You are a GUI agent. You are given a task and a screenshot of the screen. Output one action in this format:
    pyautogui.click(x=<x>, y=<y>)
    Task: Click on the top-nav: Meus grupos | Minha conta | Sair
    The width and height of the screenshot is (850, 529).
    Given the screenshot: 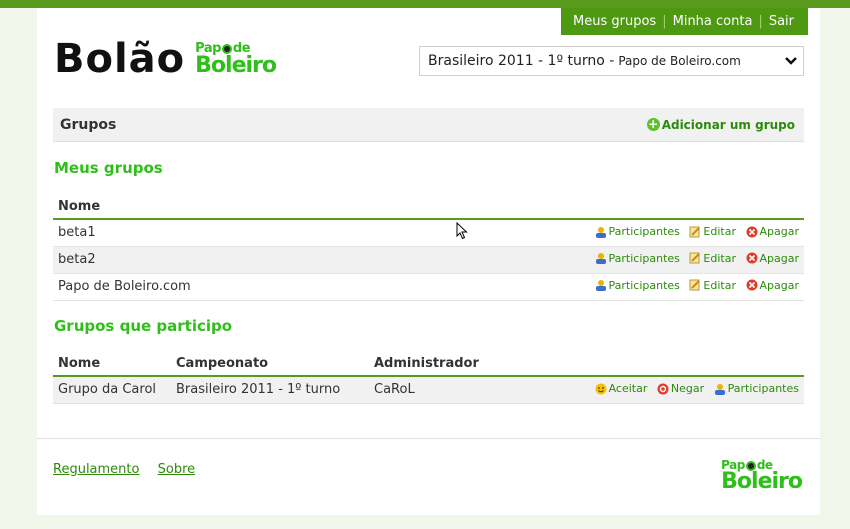 What is the action you would take?
    pyautogui.click(x=684, y=21)
    